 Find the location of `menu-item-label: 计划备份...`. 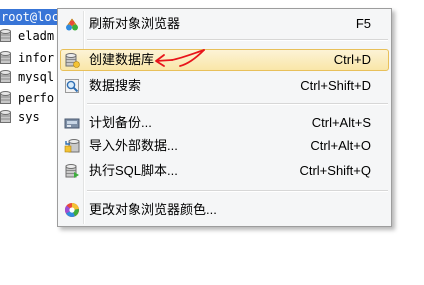

menu-item-label: 计划备份... is located at coordinates (120, 122).